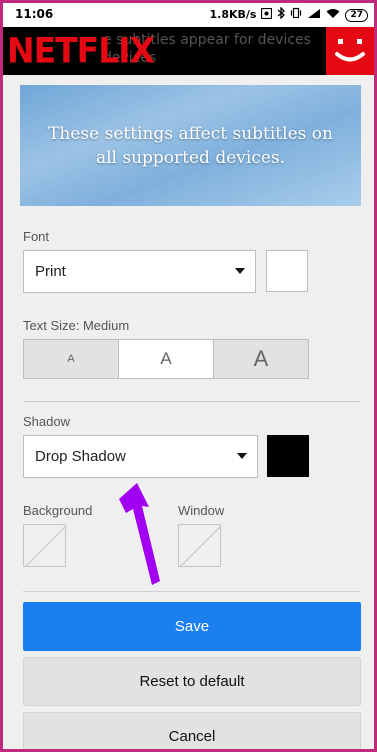  Describe the element at coordinates (36, 236) in the screenshot. I see `font-label: Font` at that location.